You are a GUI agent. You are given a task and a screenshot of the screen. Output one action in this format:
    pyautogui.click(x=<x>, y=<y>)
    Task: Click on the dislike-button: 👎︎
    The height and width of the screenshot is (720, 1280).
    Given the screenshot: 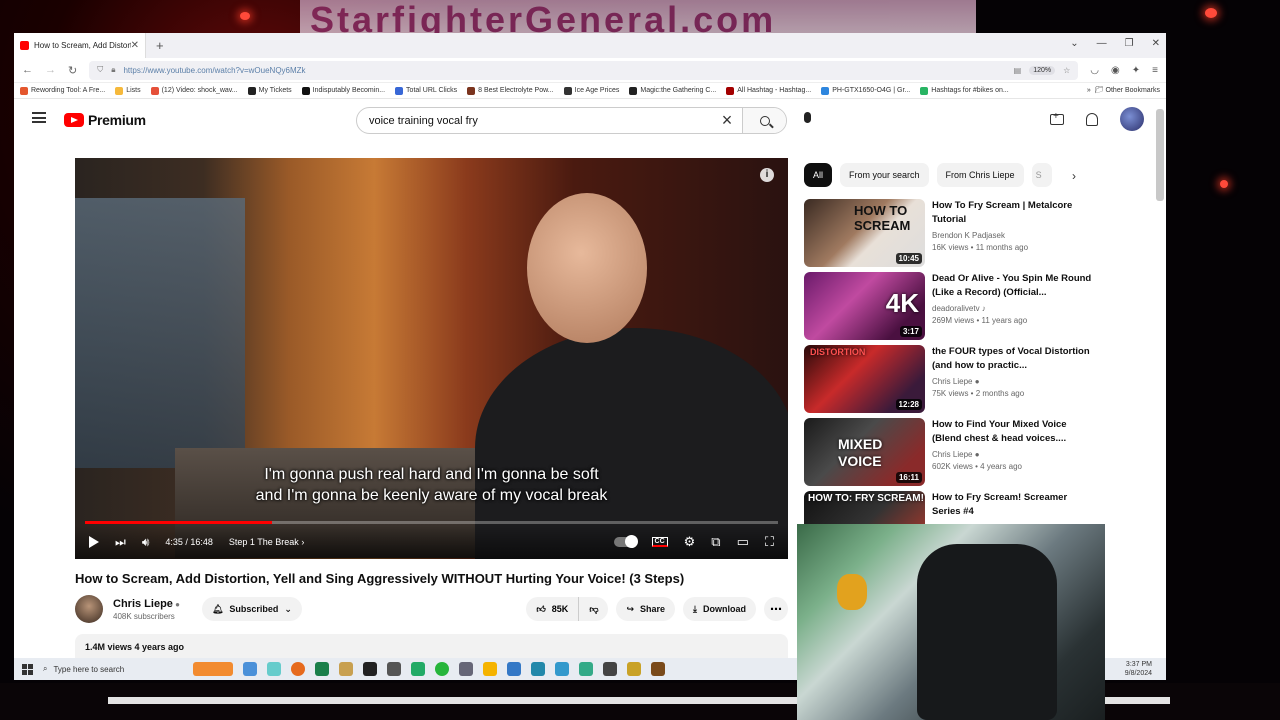 What is the action you would take?
    pyautogui.click(x=593, y=609)
    